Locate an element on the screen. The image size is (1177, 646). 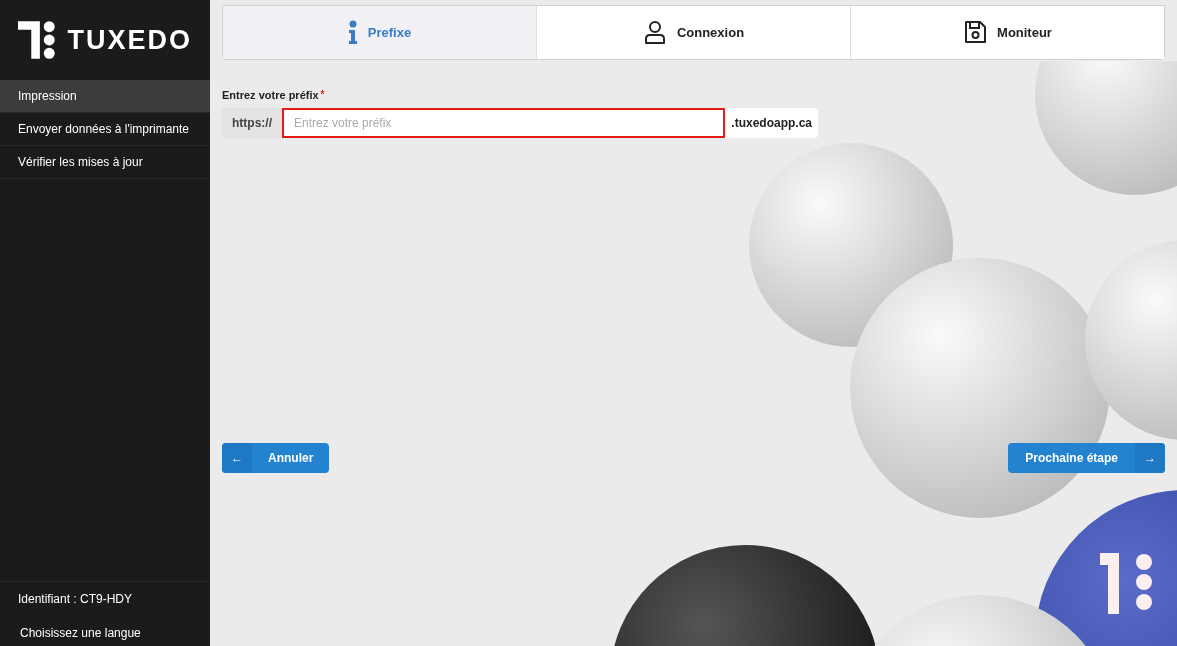
cancel-button: ← Annuler is located at coordinates (276, 457).